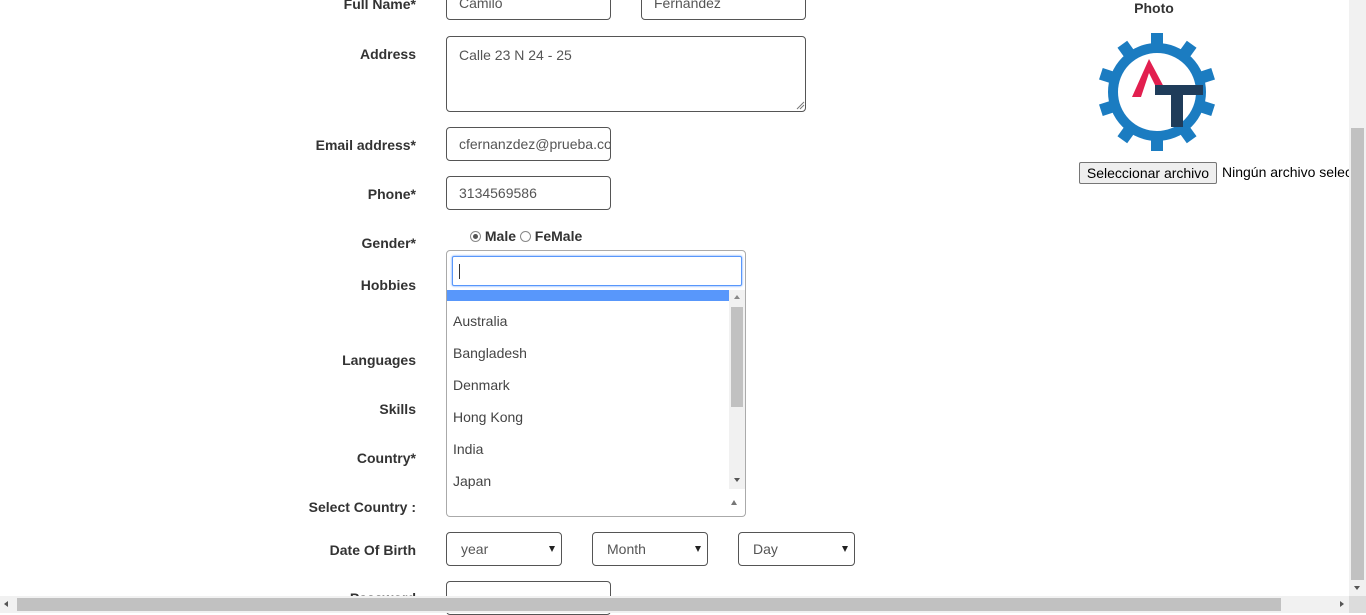 The width and height of the screenshot is (1366, 615). What do you see at coordinates (379, 6) in the screenshot?
I see `full-name-label: Full Name*` at bounding box center [379, 6].